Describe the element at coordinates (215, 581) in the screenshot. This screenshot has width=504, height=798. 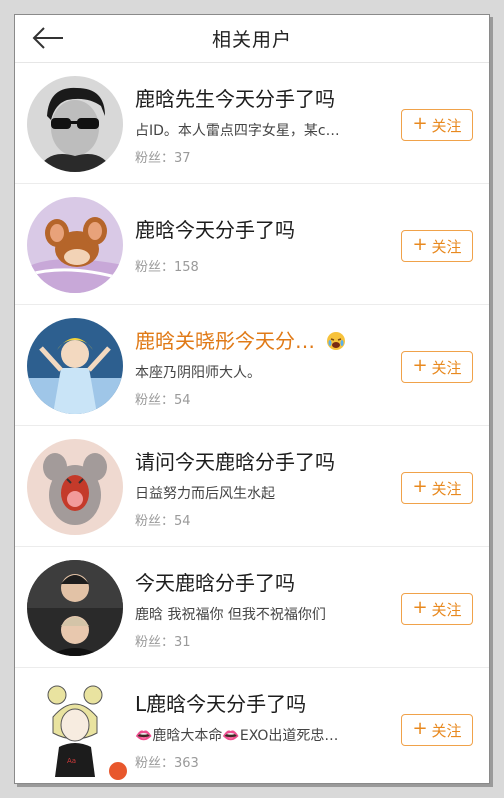
I see `user-name: 今天鹿晗分手了吗` at that location.